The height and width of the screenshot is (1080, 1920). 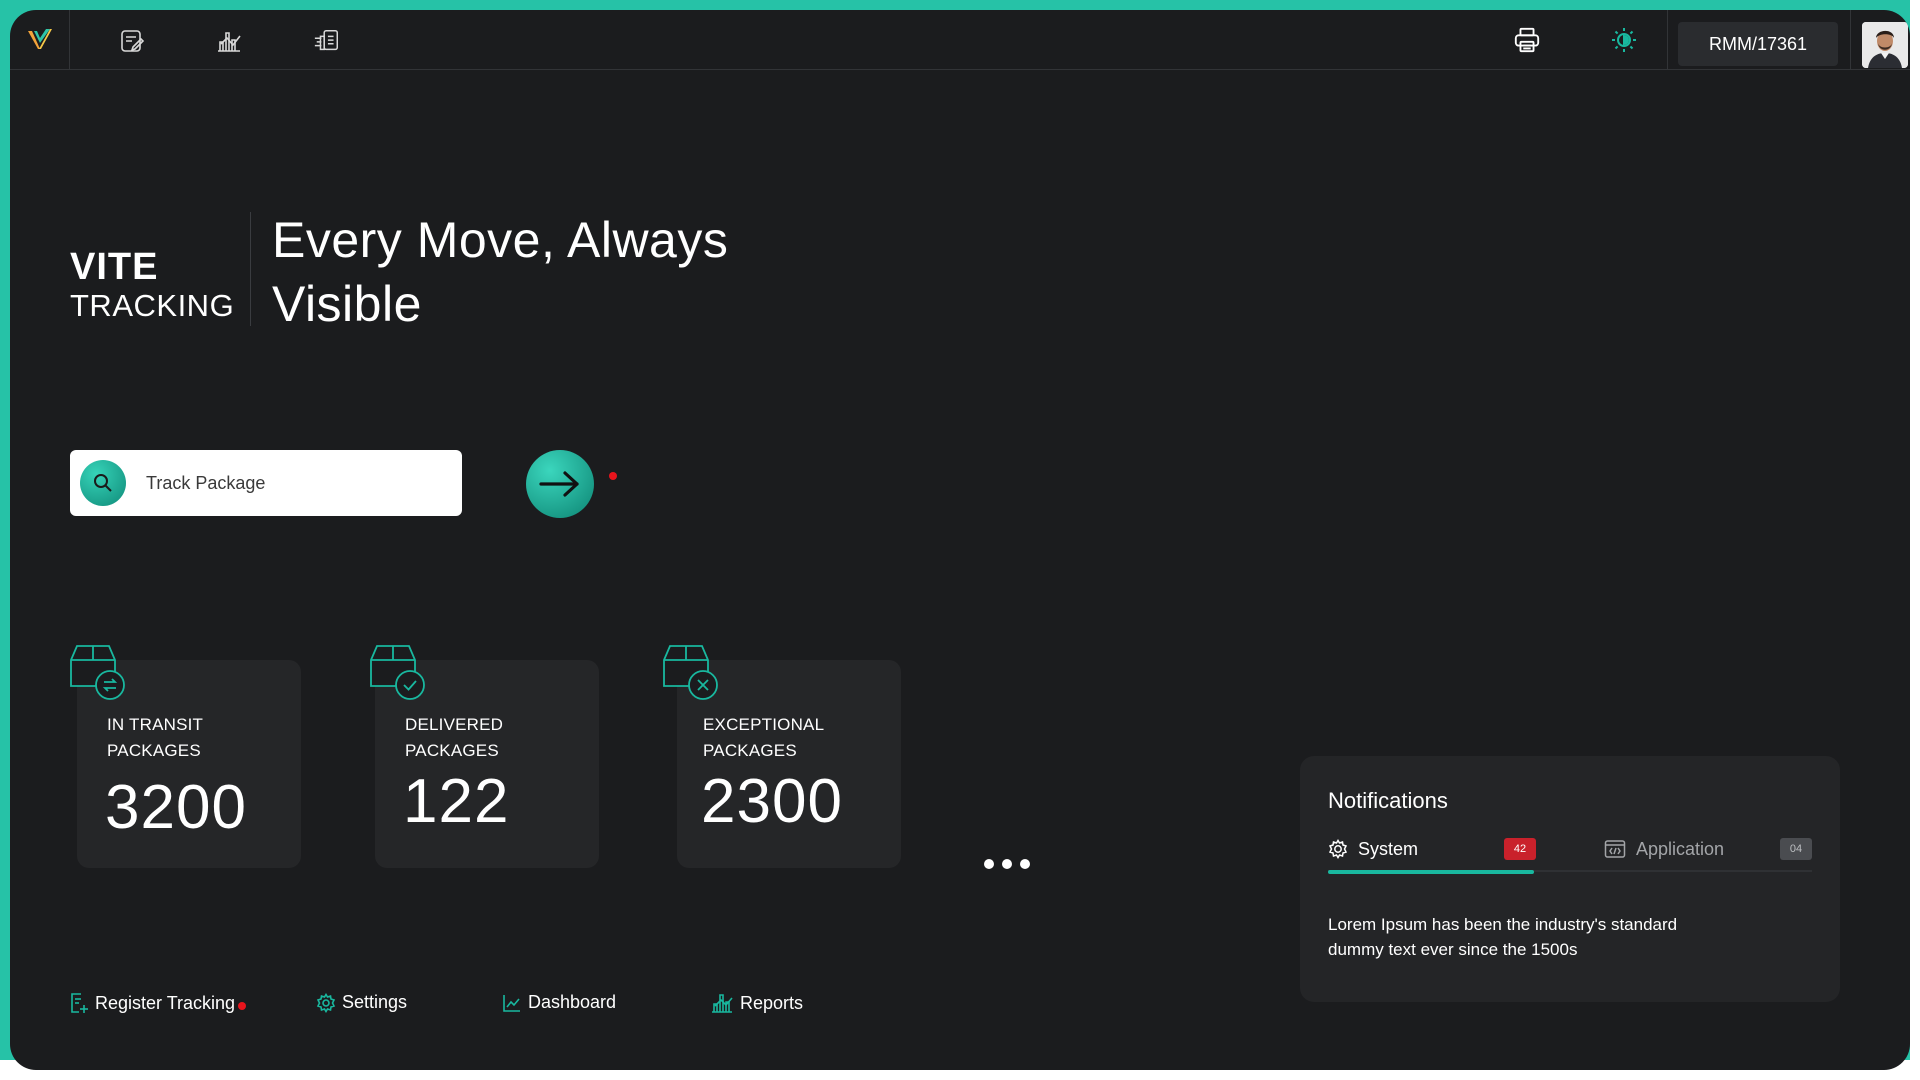 I want to click on user-avatar, so click(x=1885, y=45).